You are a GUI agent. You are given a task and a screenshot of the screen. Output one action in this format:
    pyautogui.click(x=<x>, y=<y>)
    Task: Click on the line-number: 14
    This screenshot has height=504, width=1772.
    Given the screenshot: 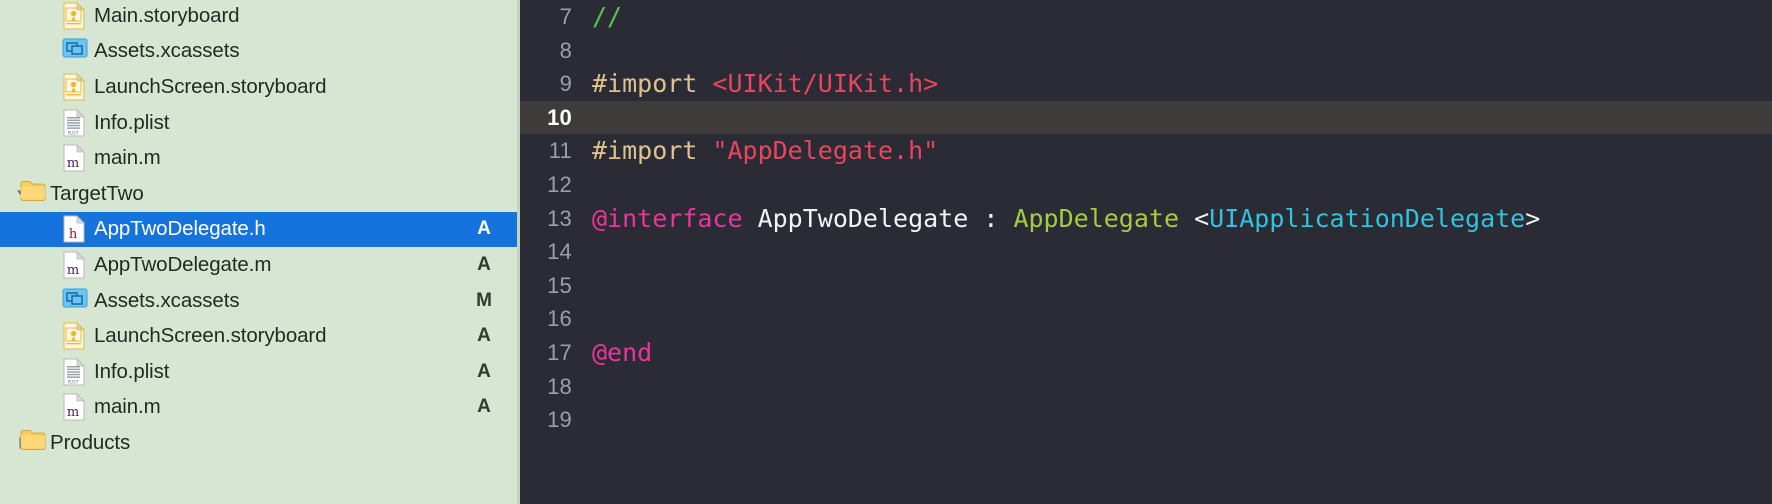 What is the action you would take?
    pyautogui.click(x=559, y=252)
    